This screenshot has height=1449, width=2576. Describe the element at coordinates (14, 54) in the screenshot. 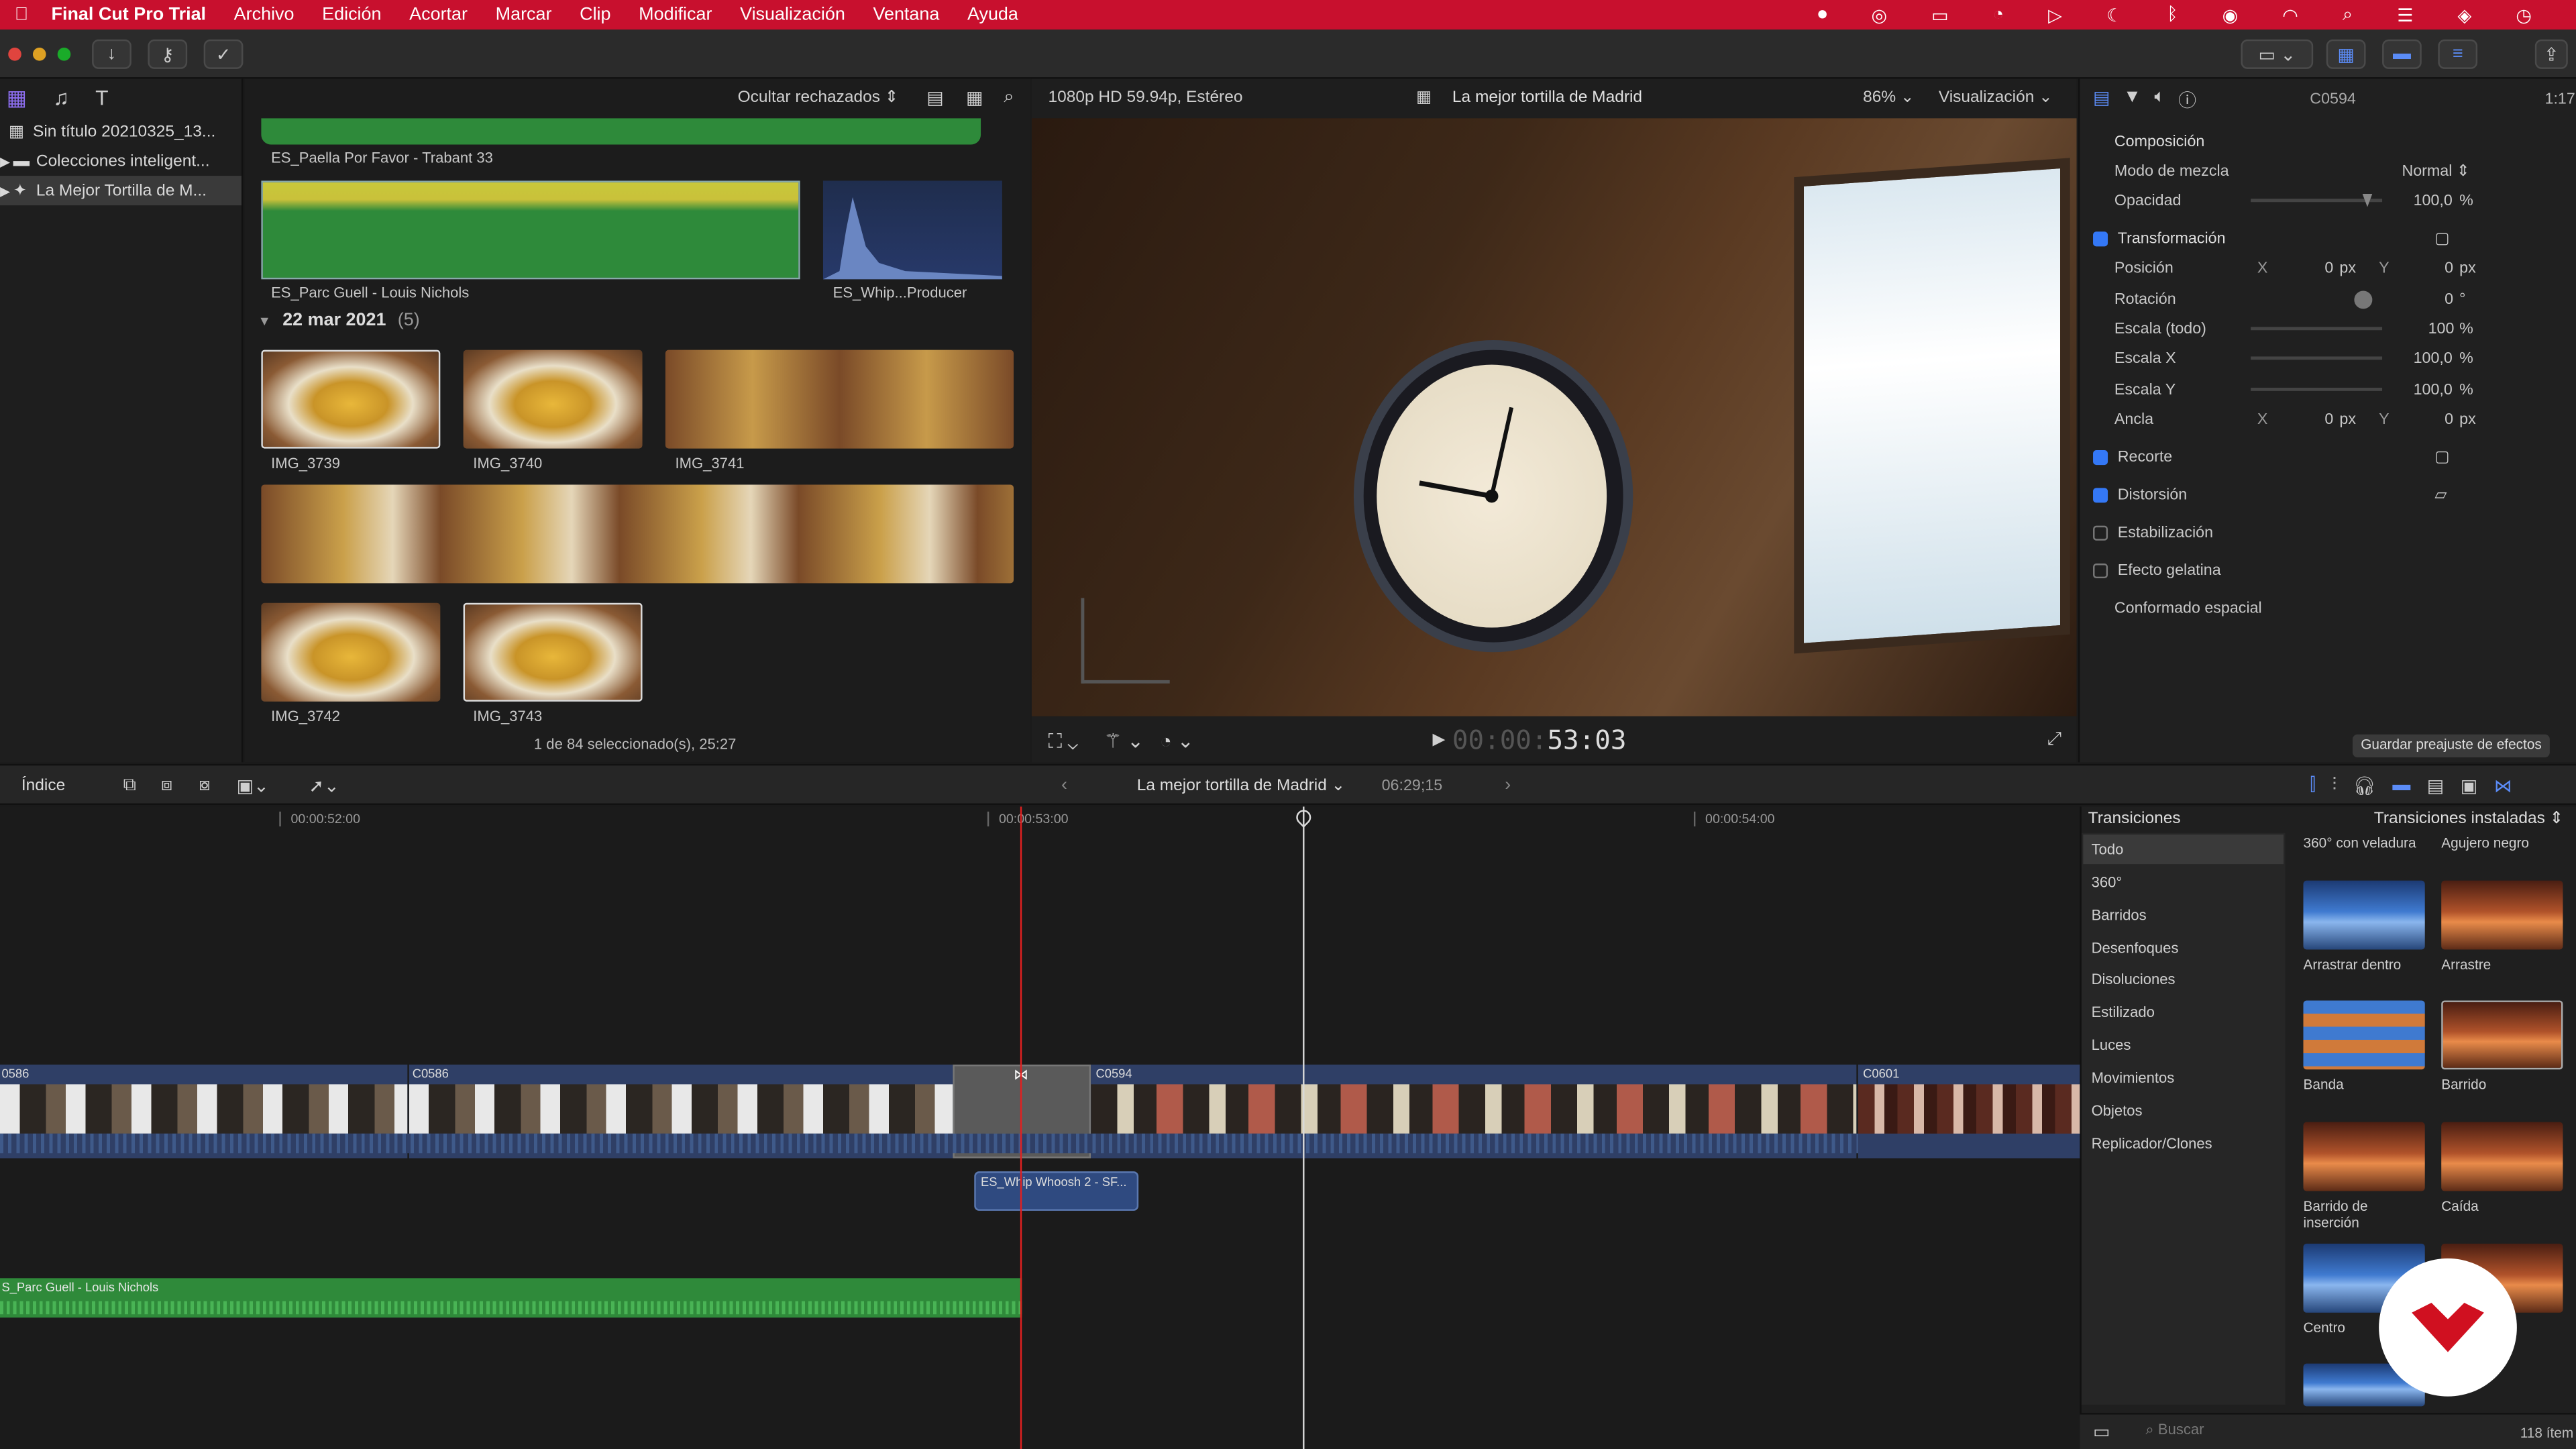

I see `close-window-button` at that location.